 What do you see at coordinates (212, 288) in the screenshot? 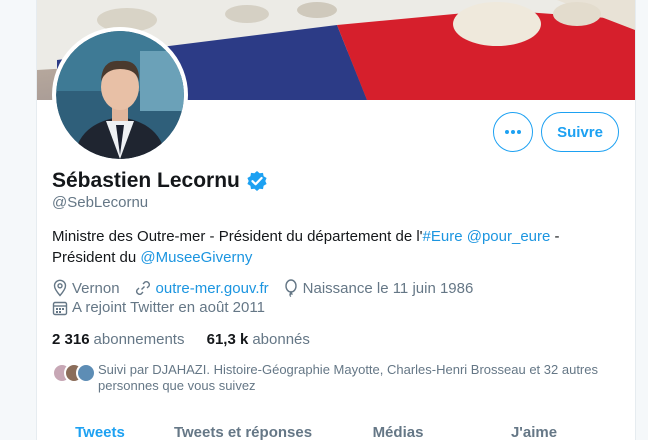
I see `website-link: outre-mer.gouv.fr` at bounding box center [212, 288].